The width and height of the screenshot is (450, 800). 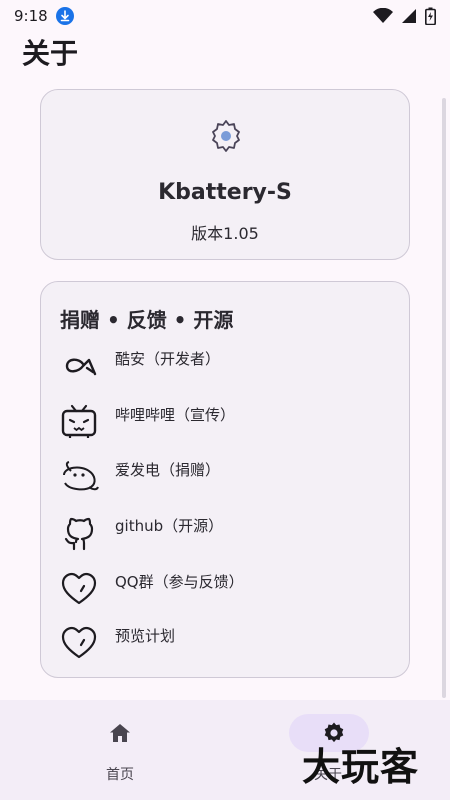 What do you see at coordinates (409, 16) in the screenshot?
I see `signal-icon` at bounding box center [409, 16].